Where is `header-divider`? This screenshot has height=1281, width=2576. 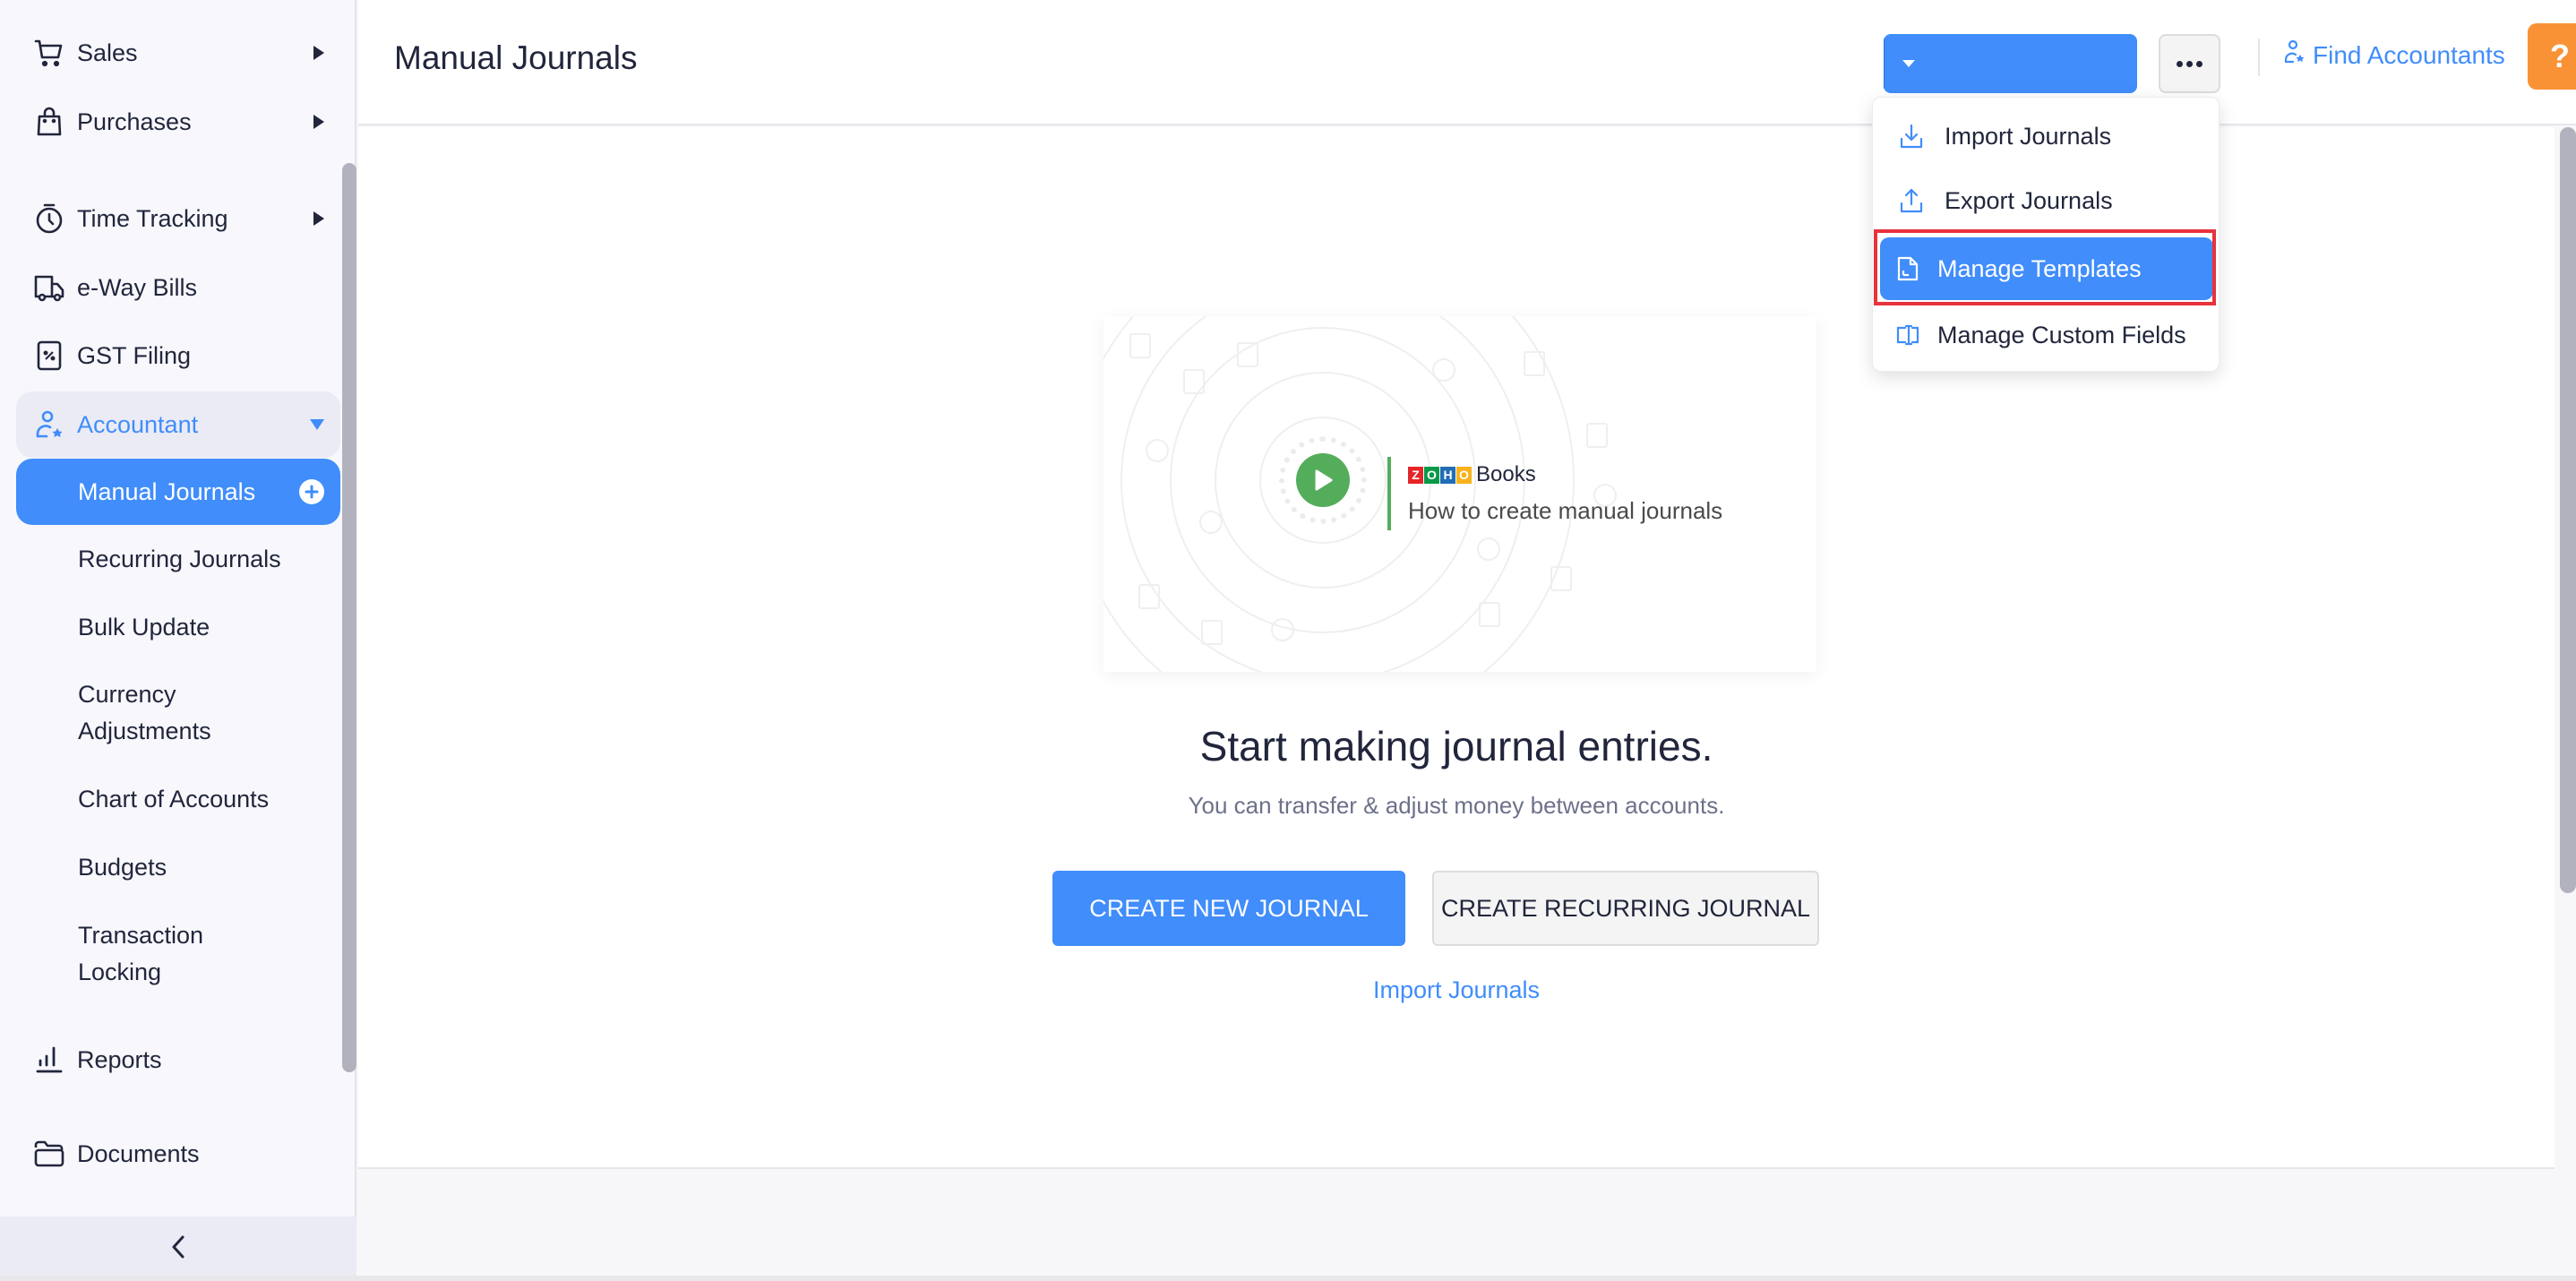 header-divider is located at coordinates (2259, 57).